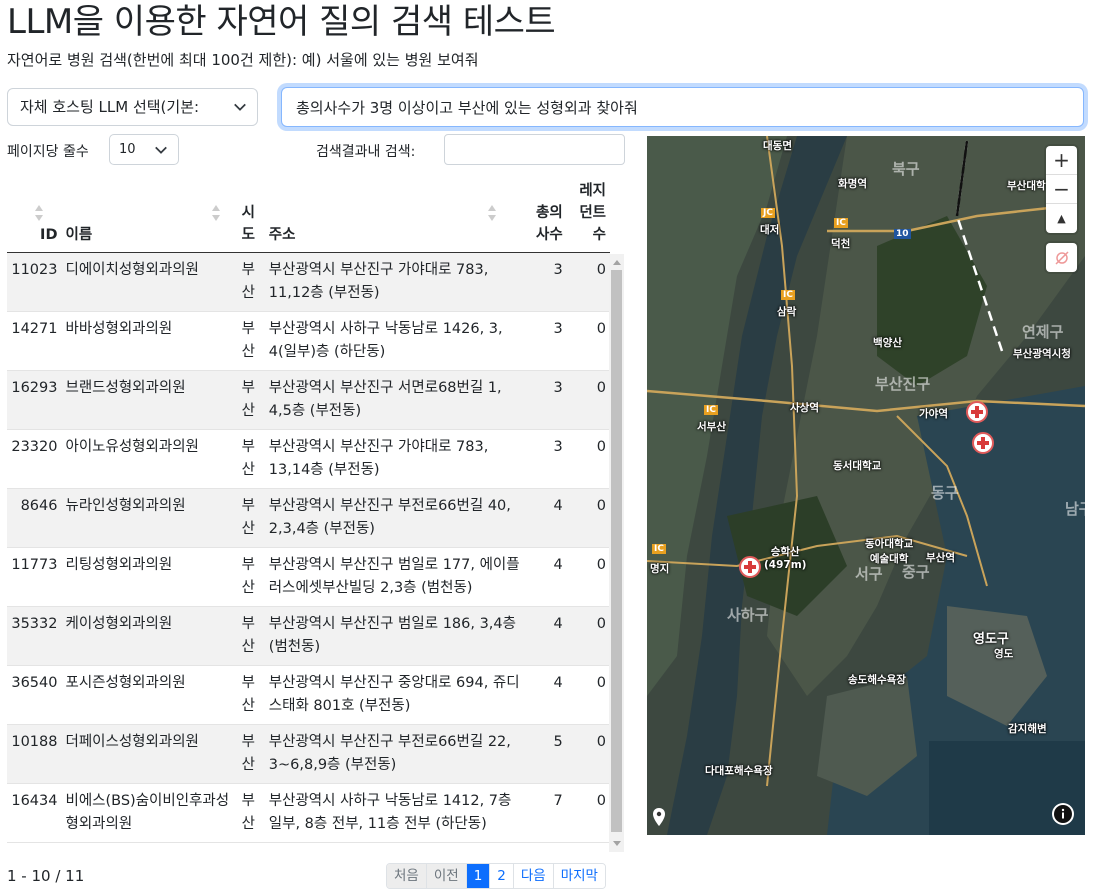 The height and width of the screenshot is (895, 1111). Describe the element at coordinates (558, 269) in the screenshot. I see `cell-doctors: 3` at that location.